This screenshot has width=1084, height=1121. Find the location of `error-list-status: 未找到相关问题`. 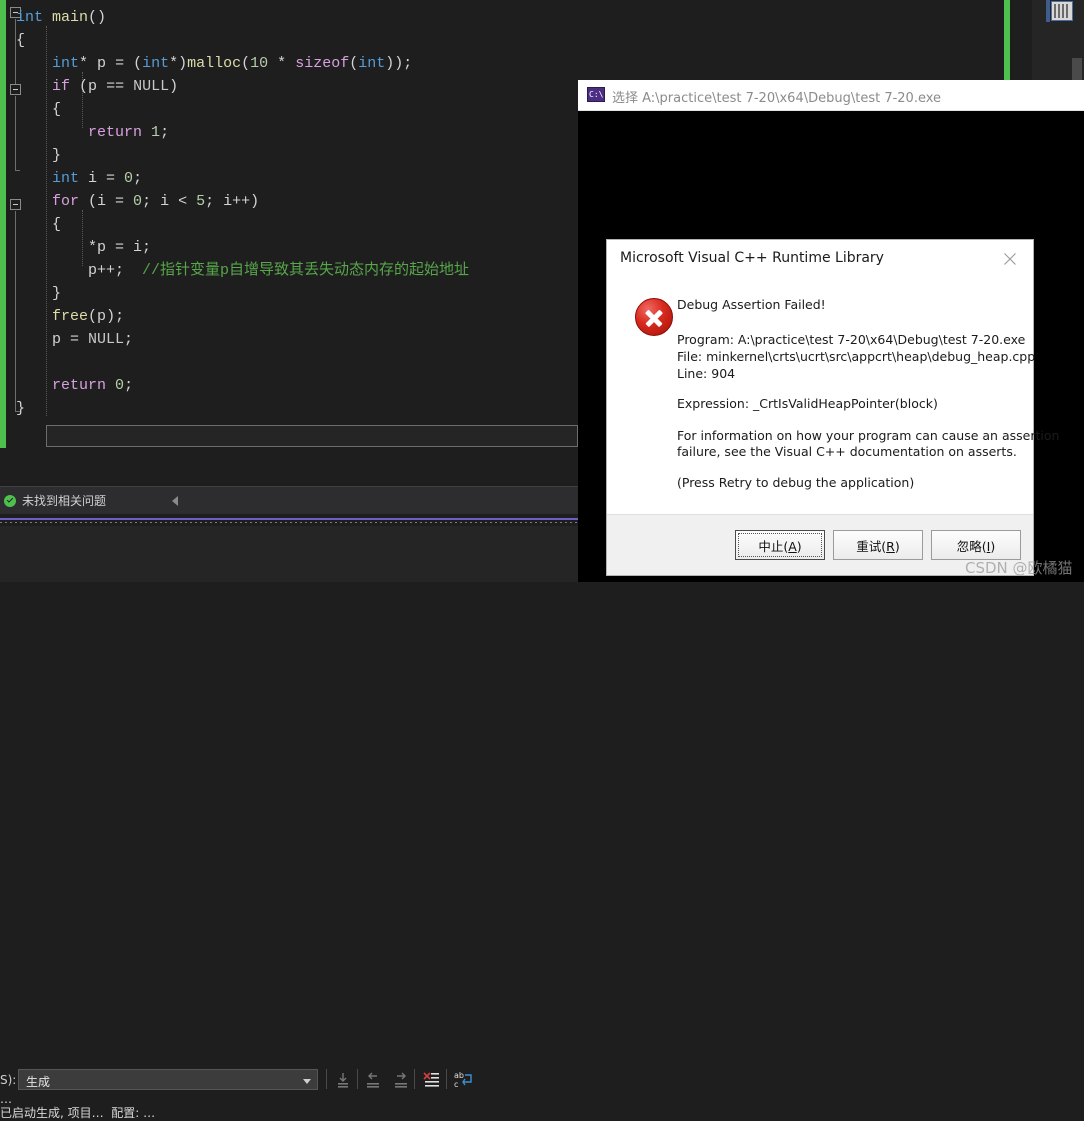

error-list-status: 未找到相关问题 is located at coordinates (64, 501).